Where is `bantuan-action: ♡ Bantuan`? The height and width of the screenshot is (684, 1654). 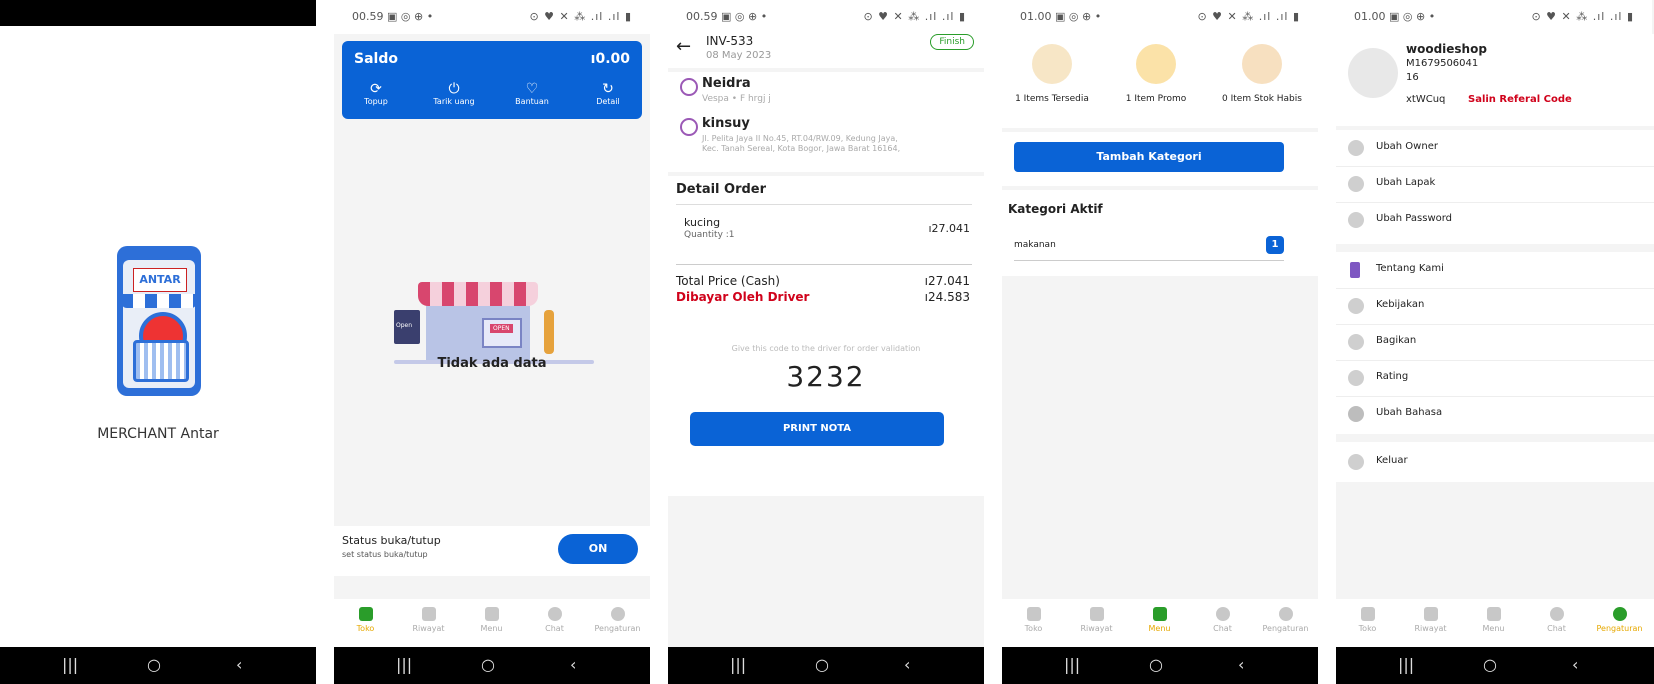
bantuan-action: ♡ Bantuan is located at coordinates (532, 93).